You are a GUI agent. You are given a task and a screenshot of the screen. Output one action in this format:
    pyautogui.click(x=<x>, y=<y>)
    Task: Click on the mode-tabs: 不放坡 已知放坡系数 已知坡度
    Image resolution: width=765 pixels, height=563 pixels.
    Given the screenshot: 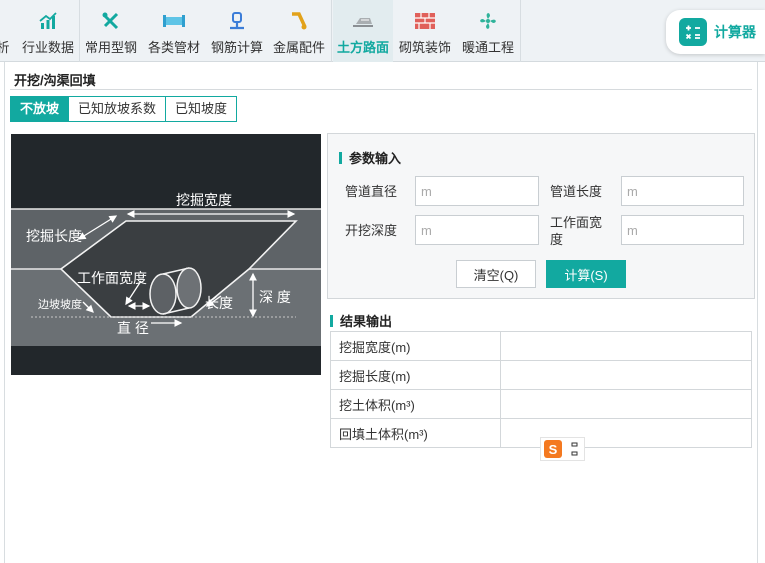 What is the action you would take?
    pyautogui.click(x=124, y=109)
    